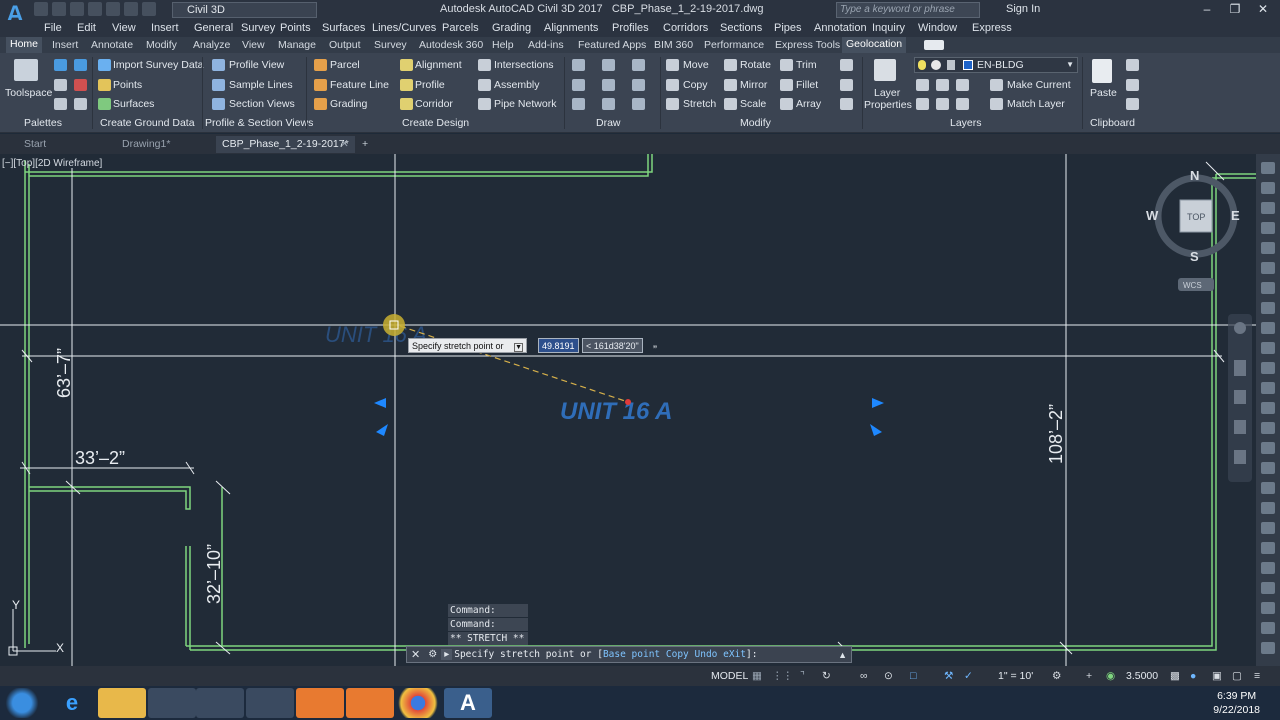 The width and height of the screenshot is (1280, 720). What do you see at coordinates (913, 676) in the screenshot?
I see `object-snap-icon: □` at bounding box center [913, 676].